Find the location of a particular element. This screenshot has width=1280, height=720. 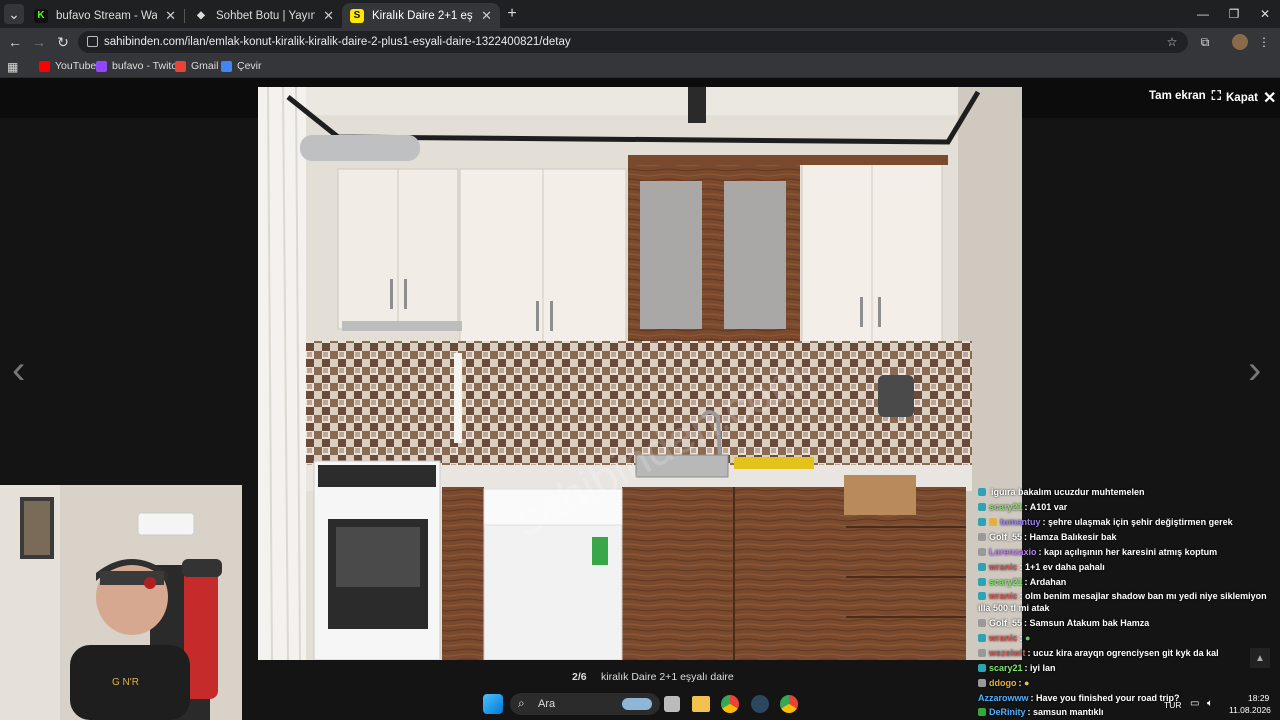

chat-message: scary21: A101 var is located at coordinates (1128, 507).